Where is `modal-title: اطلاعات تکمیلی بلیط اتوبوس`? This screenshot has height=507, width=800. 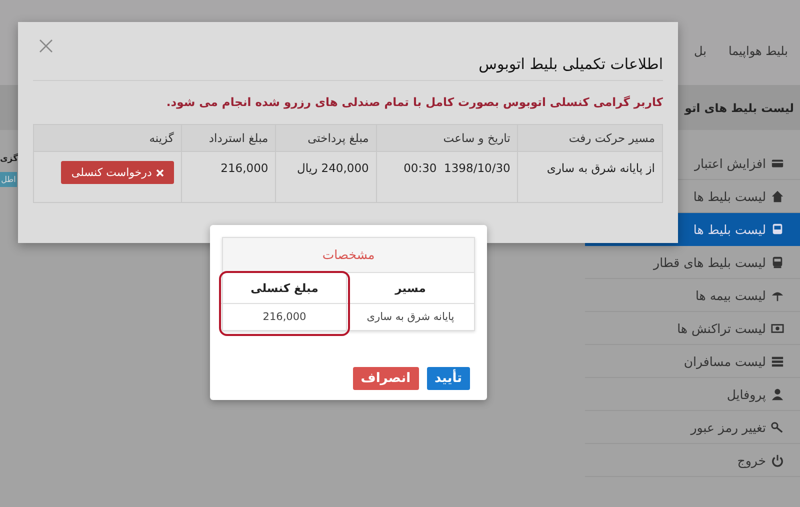
modal-title: اطلاعات تکمیلی بلیط اتوبوس is located at coordinates (570, 64).